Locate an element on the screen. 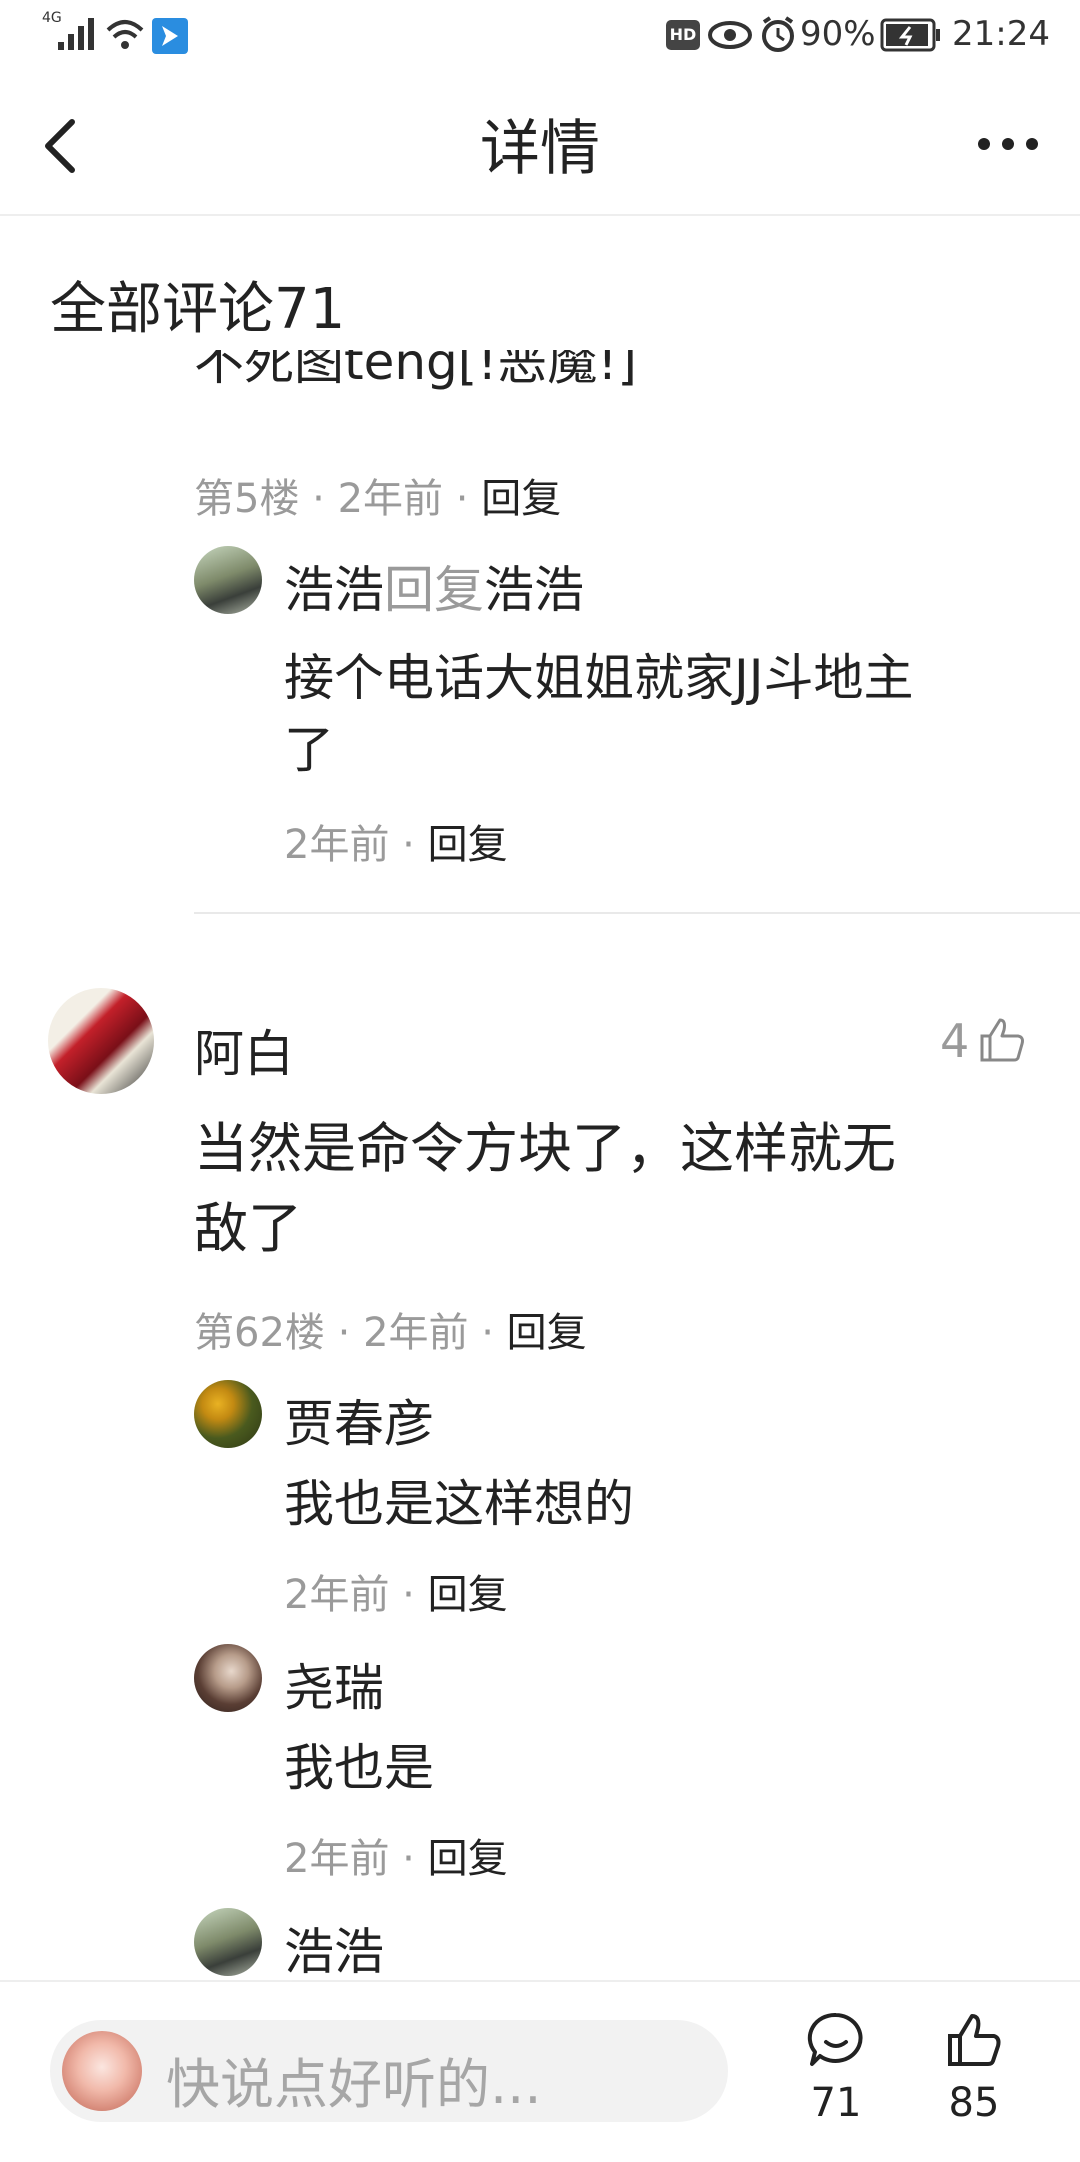 This screenshot has height=2162, width=1080. comment-username: 阿白 is located at coordinates (244, 1050).